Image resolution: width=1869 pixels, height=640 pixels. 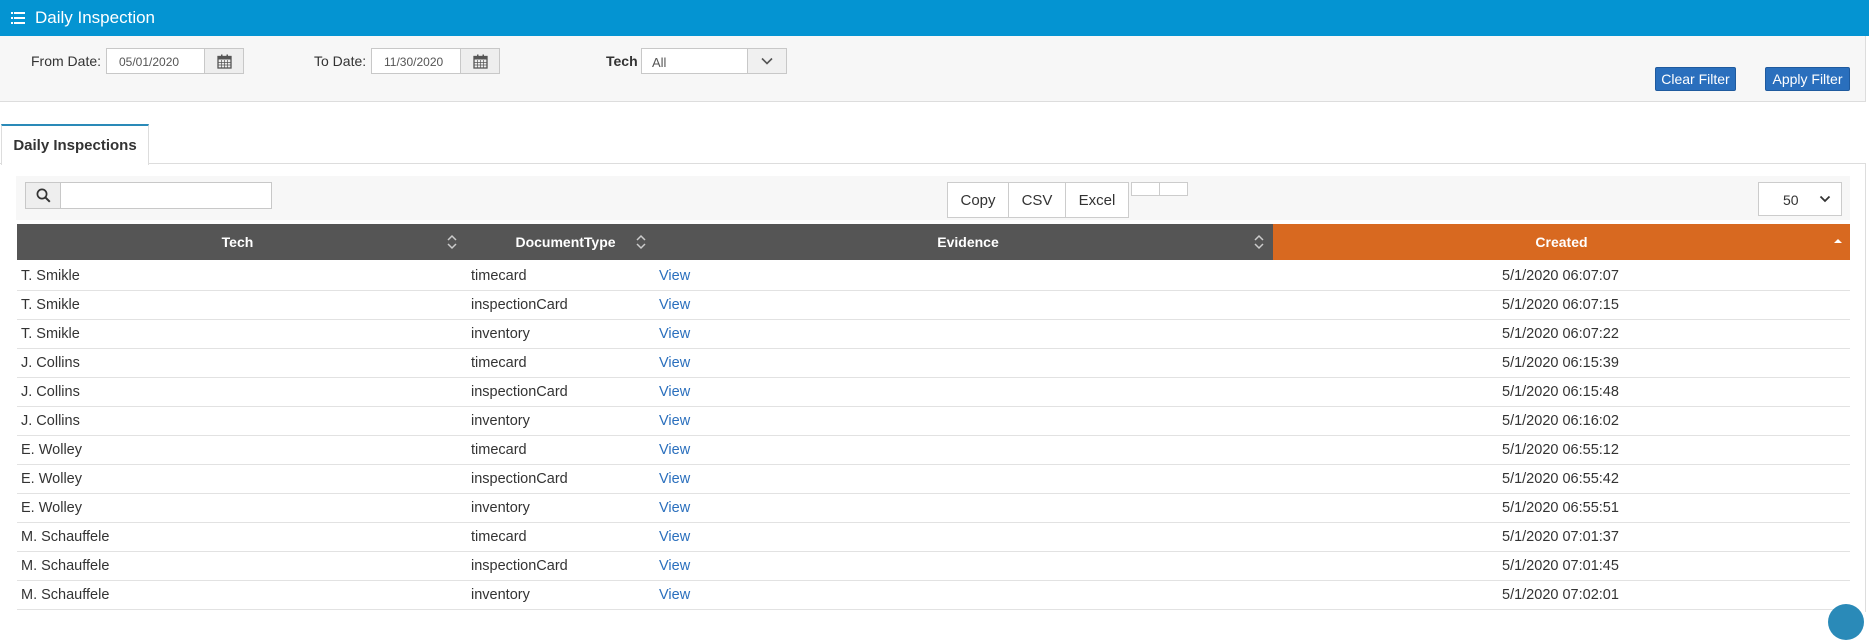 I want to click on cell-created: 5/1/2020 07:01:37, so click(x=1560, y=537).